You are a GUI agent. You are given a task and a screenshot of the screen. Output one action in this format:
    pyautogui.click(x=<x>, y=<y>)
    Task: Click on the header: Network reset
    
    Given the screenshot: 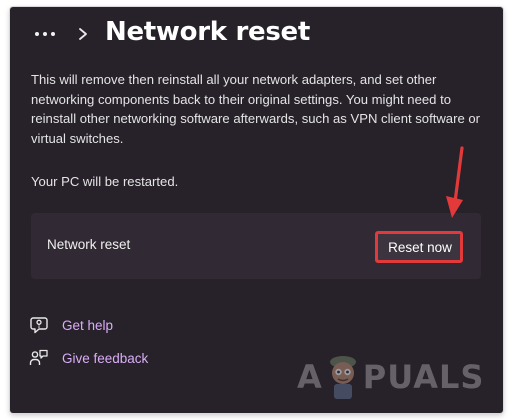 What is the action you would take?
    pyautogui.click(x=256, y=35)
    